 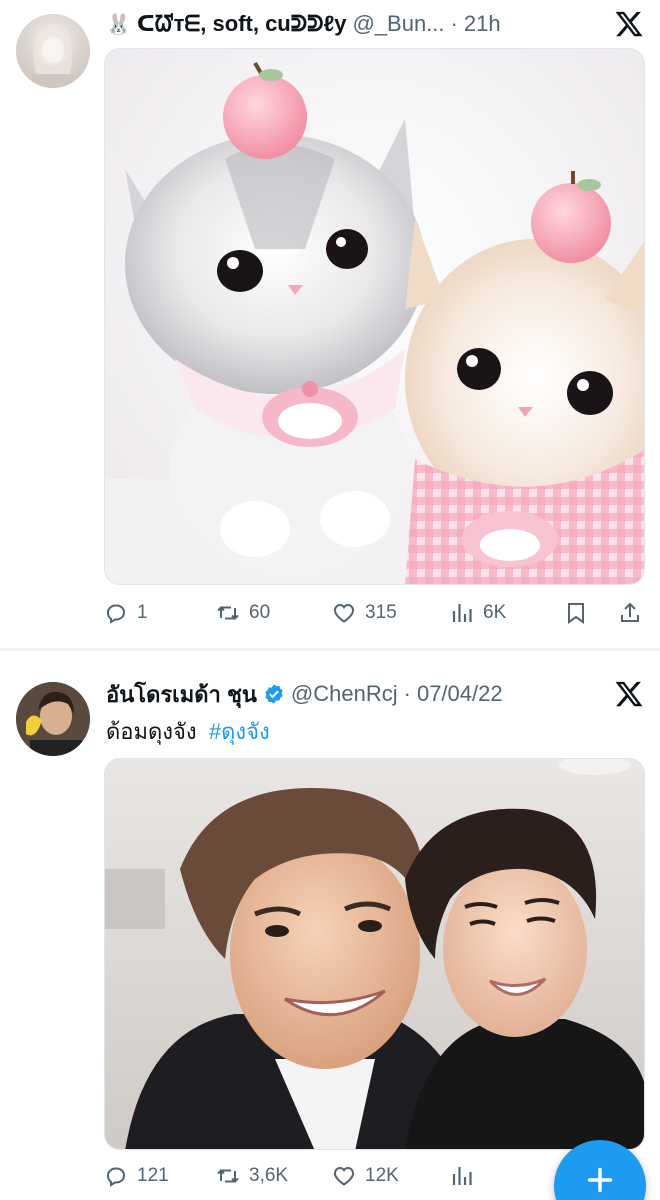 I want to click on like-button: 315, so click(x=364, y=613).